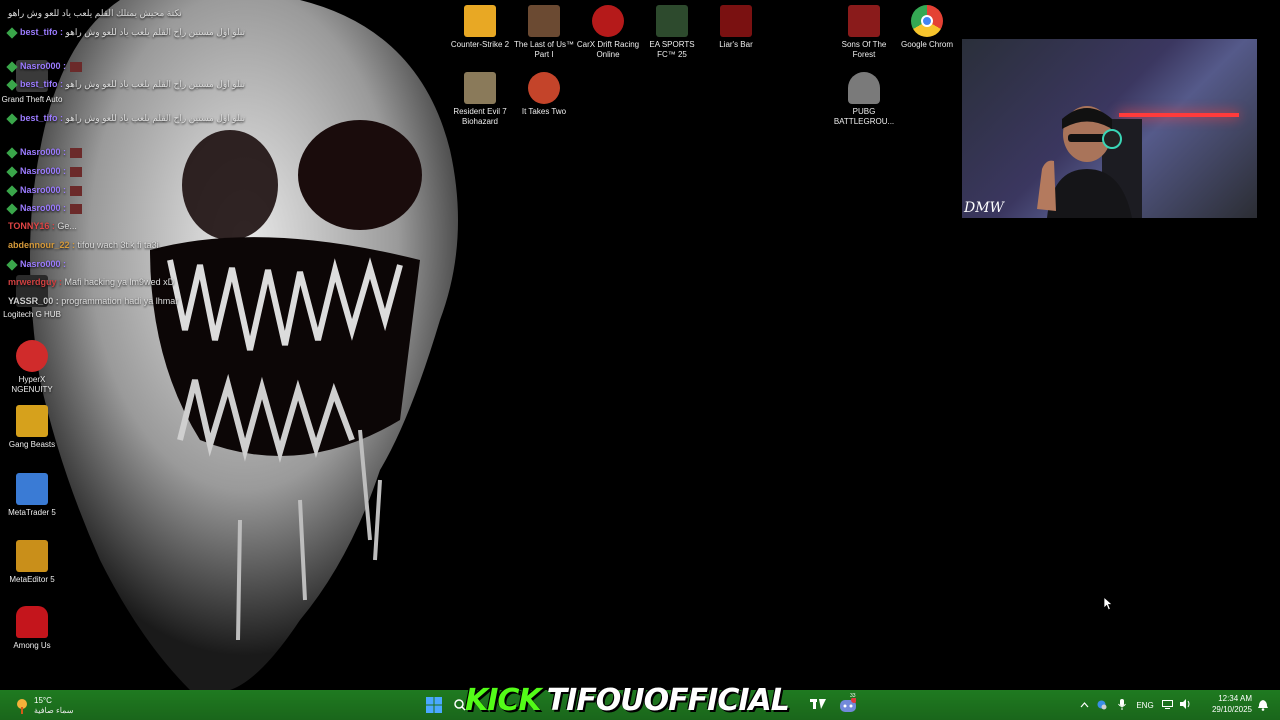 The image size is (1280, 720). What do you see at coordinates (864, 49) in the screenshot?
I see `desktop-icon-label: Sons Of The Forest` at bounding box center [864, 49].